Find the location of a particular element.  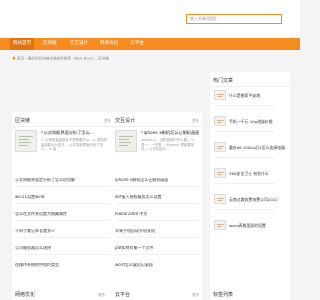

breadcrumb: 首页 › 最好的区块链交易软件推荐（Best Block… 区块链 is located at coordinates (60, 59).